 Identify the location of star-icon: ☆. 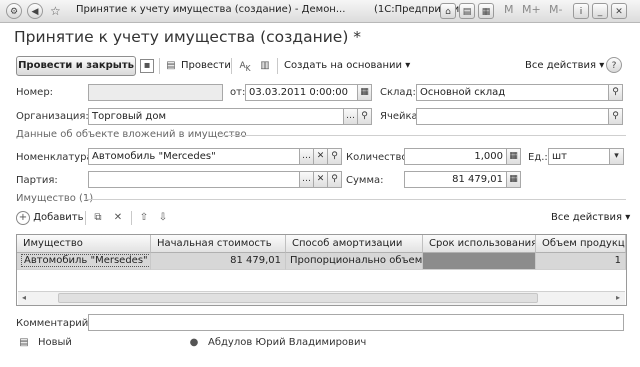
(58, 11).